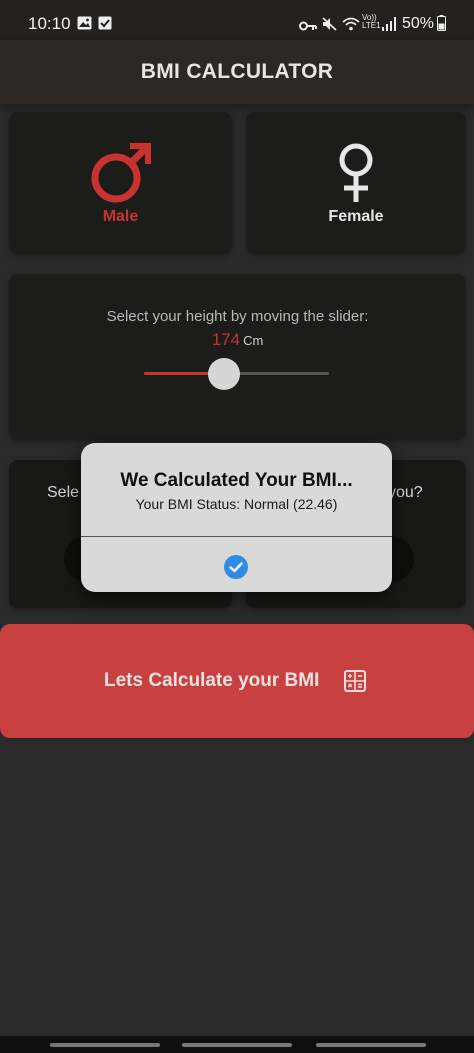 Image resolution: width=474 pixels, height=1053 pixels. Describe the element at coordinates (441, 25) in the screenshot. I see `battery-icon` at that location.